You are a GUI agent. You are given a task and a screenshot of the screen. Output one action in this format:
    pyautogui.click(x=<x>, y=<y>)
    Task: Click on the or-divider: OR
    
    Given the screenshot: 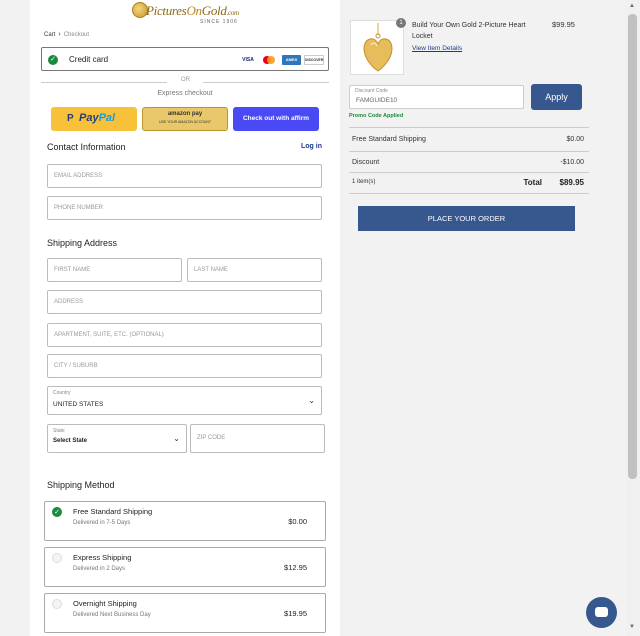 What is the action you would take?
    pyautogui.click(x=185, y=82)
    